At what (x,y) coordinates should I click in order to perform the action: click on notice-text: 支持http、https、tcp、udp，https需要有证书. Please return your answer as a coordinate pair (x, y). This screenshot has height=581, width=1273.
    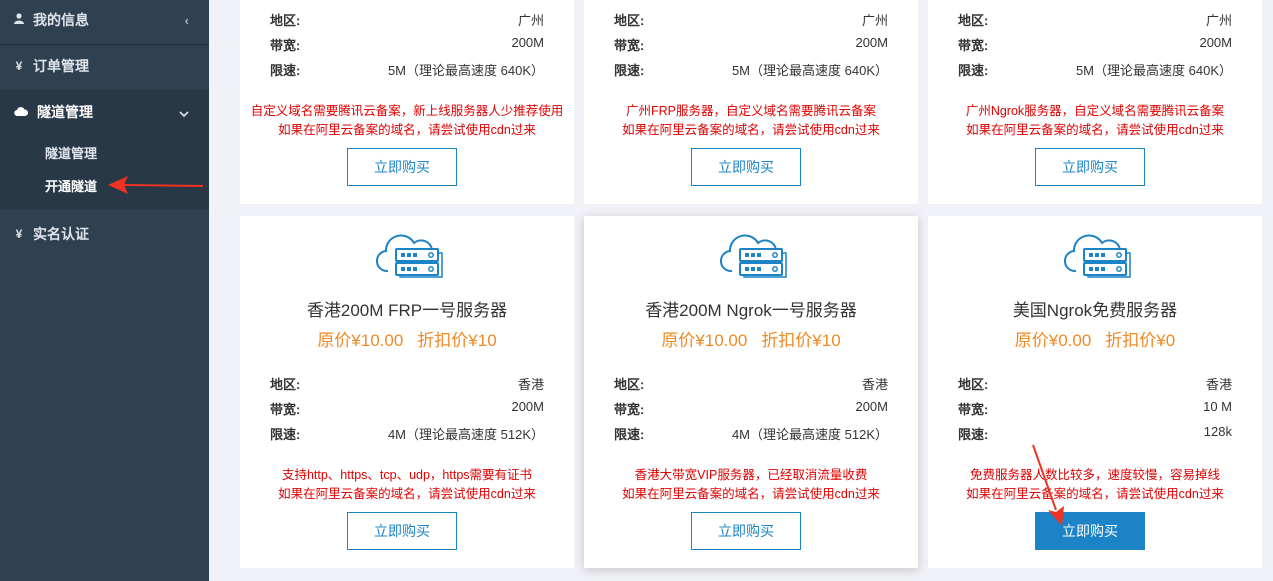
    Looking at the image, I should click on (407, 475).